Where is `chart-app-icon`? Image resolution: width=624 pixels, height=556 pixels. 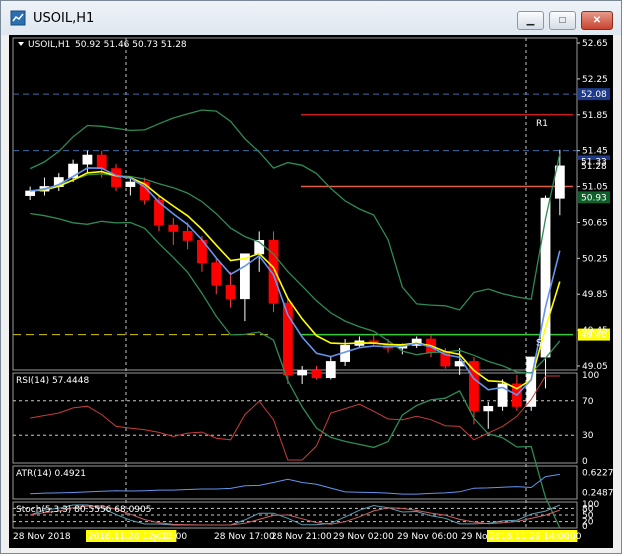 chart-app-icon is located at coordinates (18, 18).